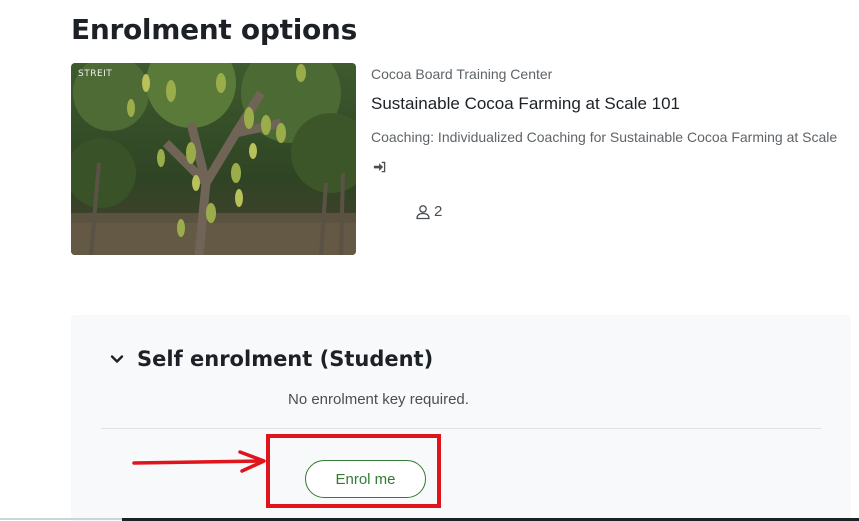  I want to click on page-title: Enrolment options, so click(214, 29).